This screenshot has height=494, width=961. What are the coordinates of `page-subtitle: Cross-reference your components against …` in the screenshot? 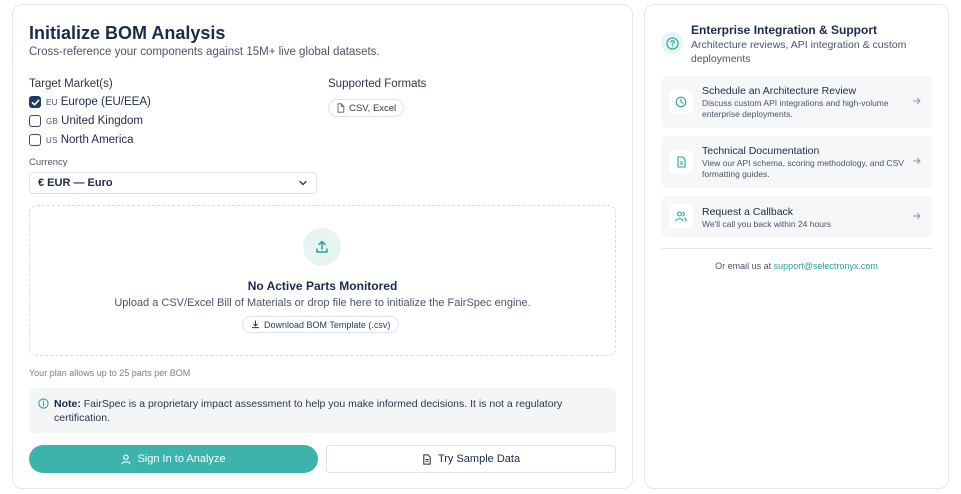 It's located at (204, 52).